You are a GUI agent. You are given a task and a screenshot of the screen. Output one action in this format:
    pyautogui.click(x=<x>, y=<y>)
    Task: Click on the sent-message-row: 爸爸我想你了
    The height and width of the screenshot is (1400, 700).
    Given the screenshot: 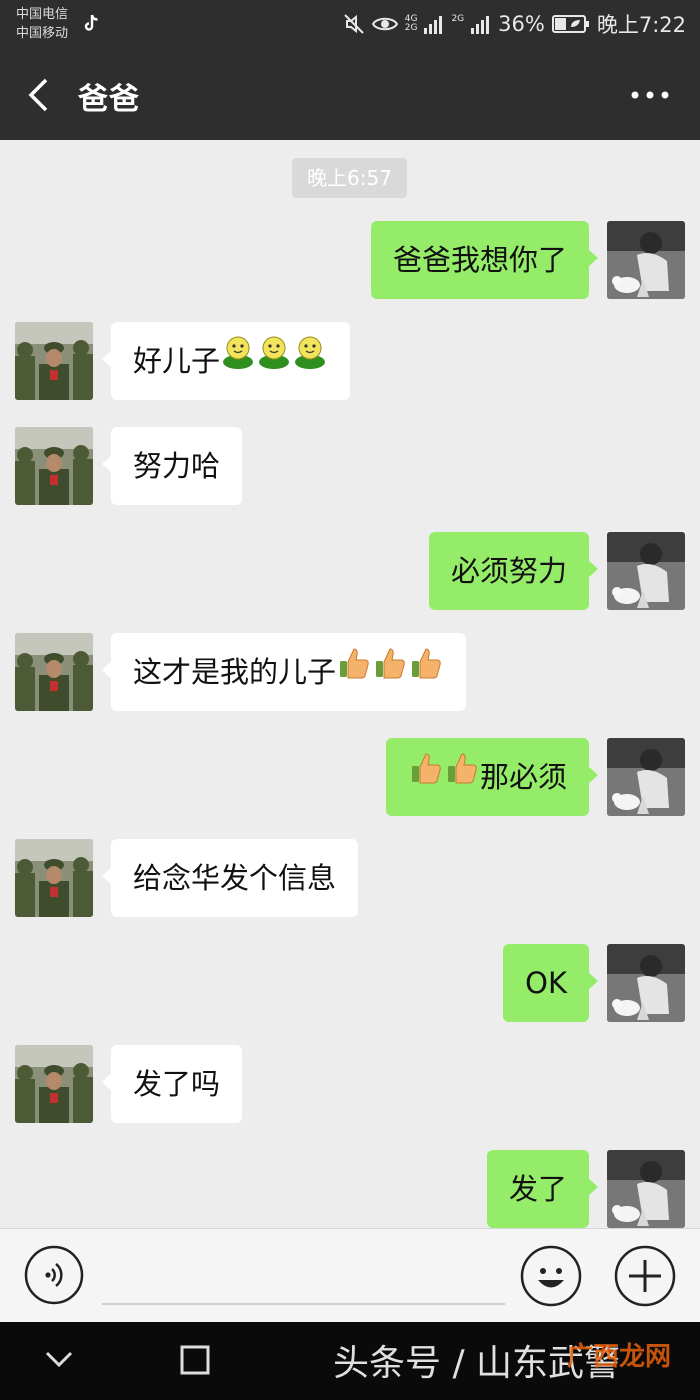 What is the action you would take?
    pyautogui.click(x=350, y=260)
    